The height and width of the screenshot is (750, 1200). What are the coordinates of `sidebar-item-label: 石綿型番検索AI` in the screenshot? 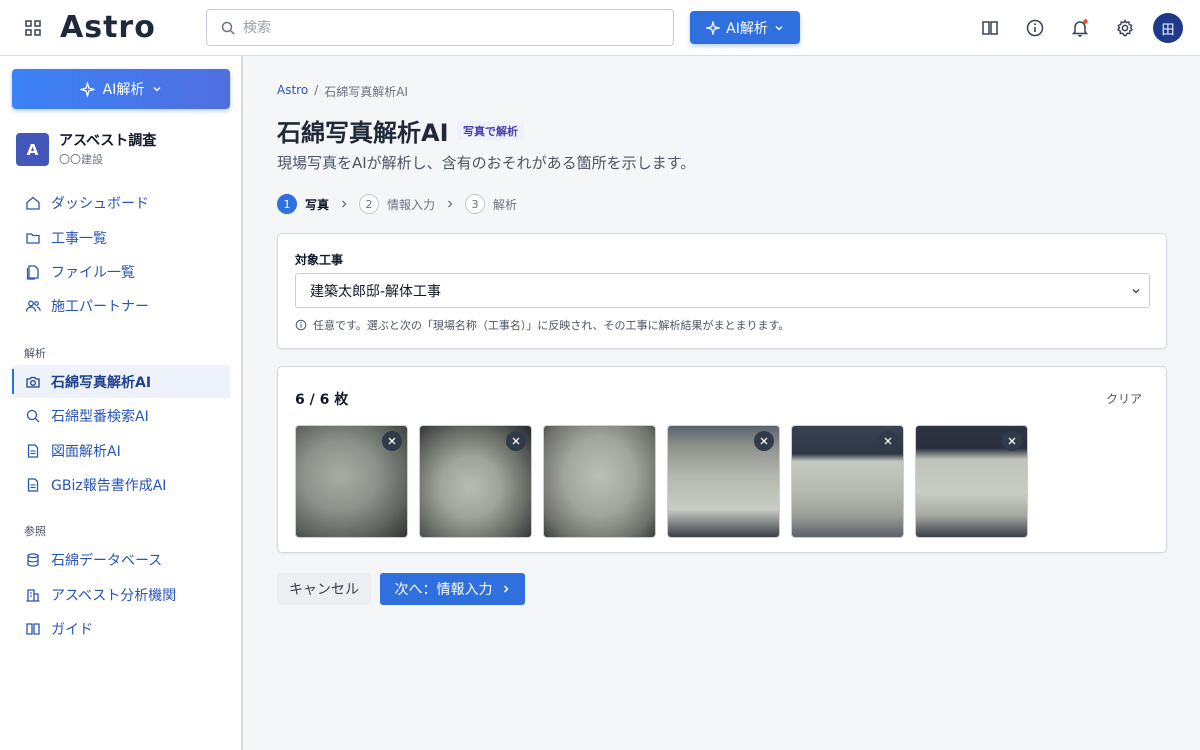 It's located at (100, 416).